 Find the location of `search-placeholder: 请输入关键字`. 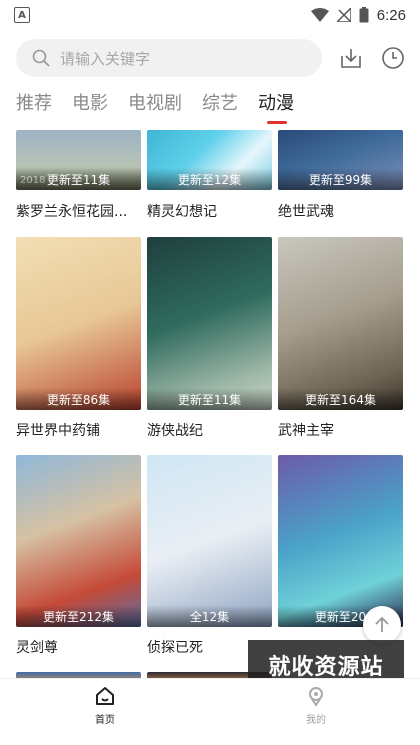

search-placeholder: 请输入关键字 is located at coordinates (105, 58).